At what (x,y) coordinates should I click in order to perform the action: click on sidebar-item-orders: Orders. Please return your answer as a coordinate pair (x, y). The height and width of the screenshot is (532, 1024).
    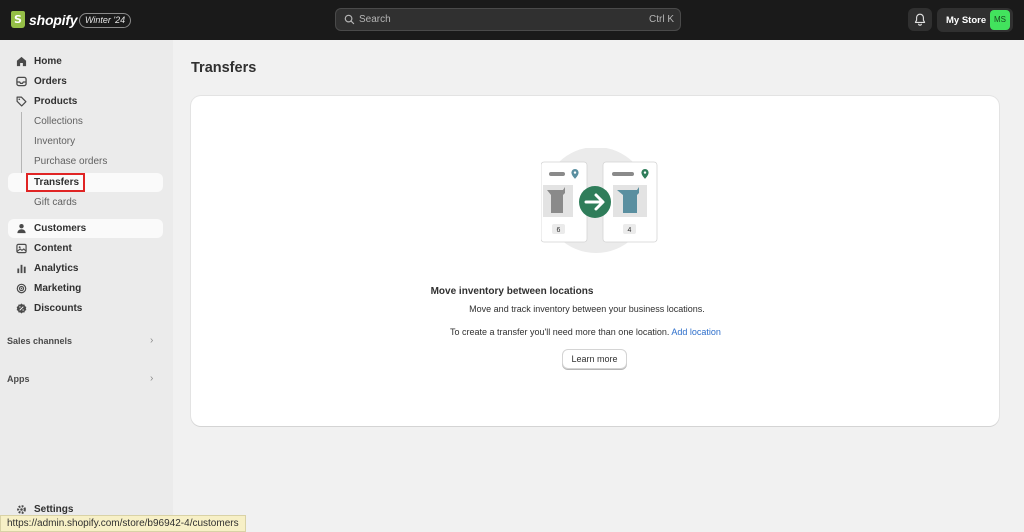
    Looking at the image, I should click on (85, 81).